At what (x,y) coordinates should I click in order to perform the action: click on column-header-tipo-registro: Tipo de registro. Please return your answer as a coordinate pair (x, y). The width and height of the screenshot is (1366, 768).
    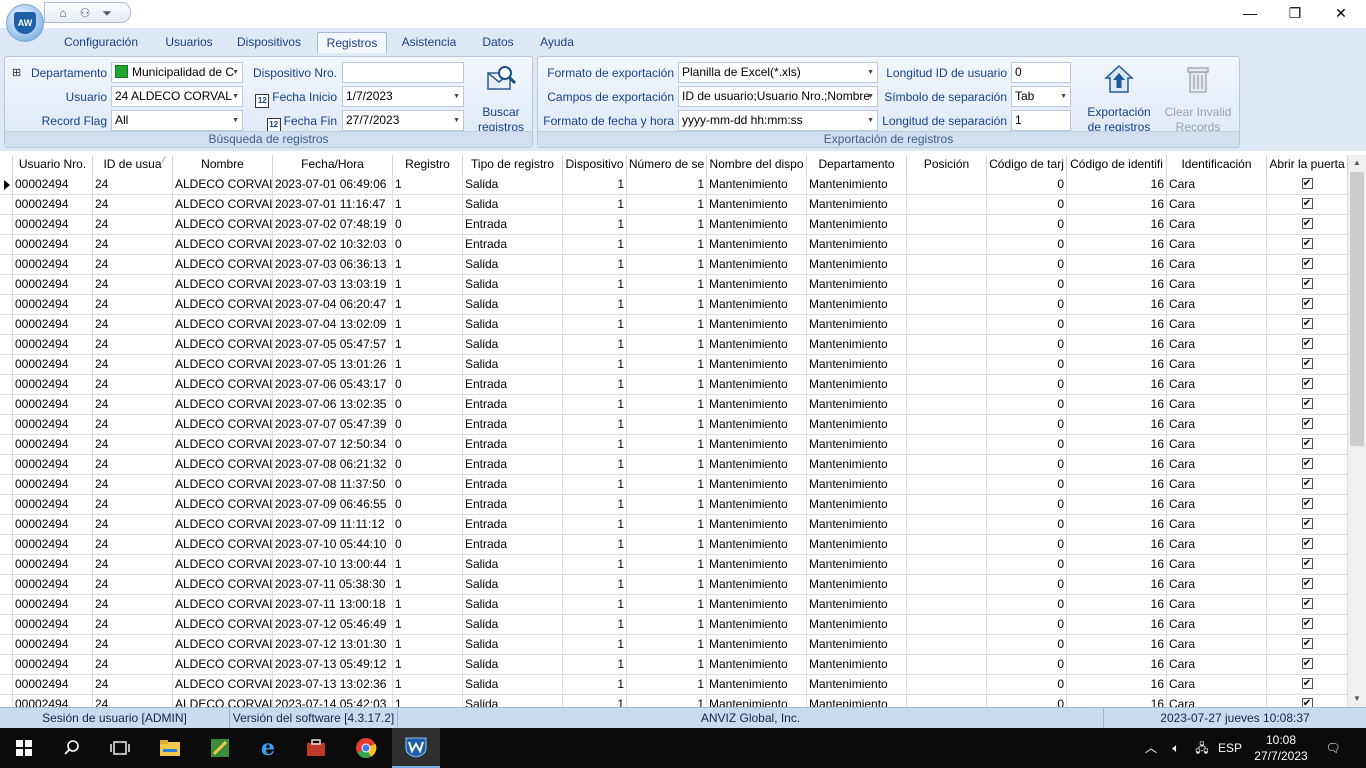
    Looking at the image, I should click on (513, 165).